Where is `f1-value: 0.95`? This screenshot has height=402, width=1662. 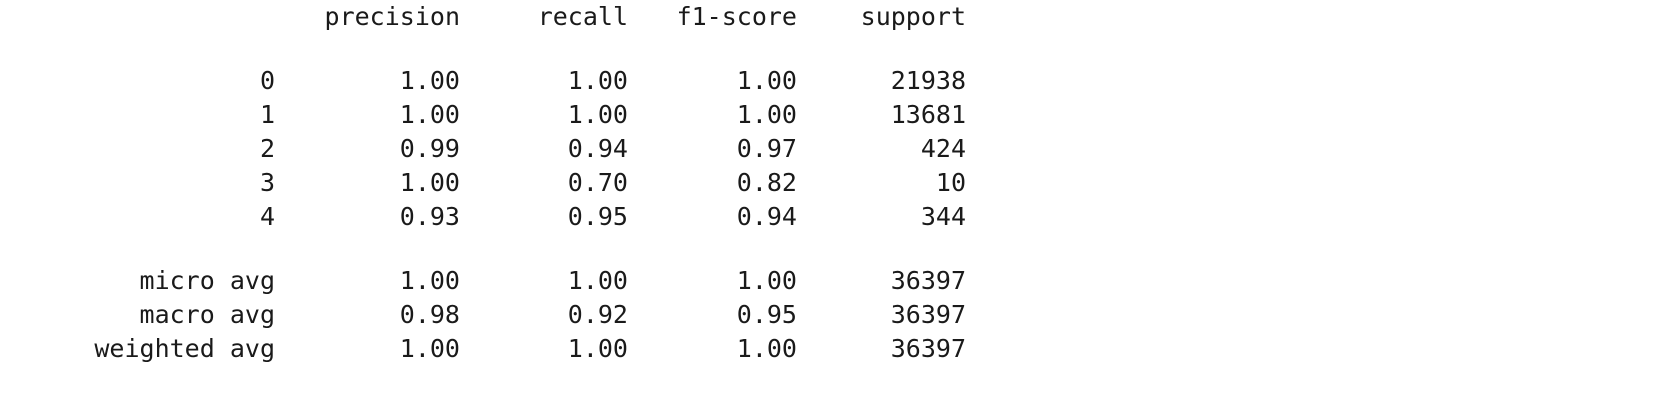
f1-value: 0.95 is located at coordinates (766, 314).